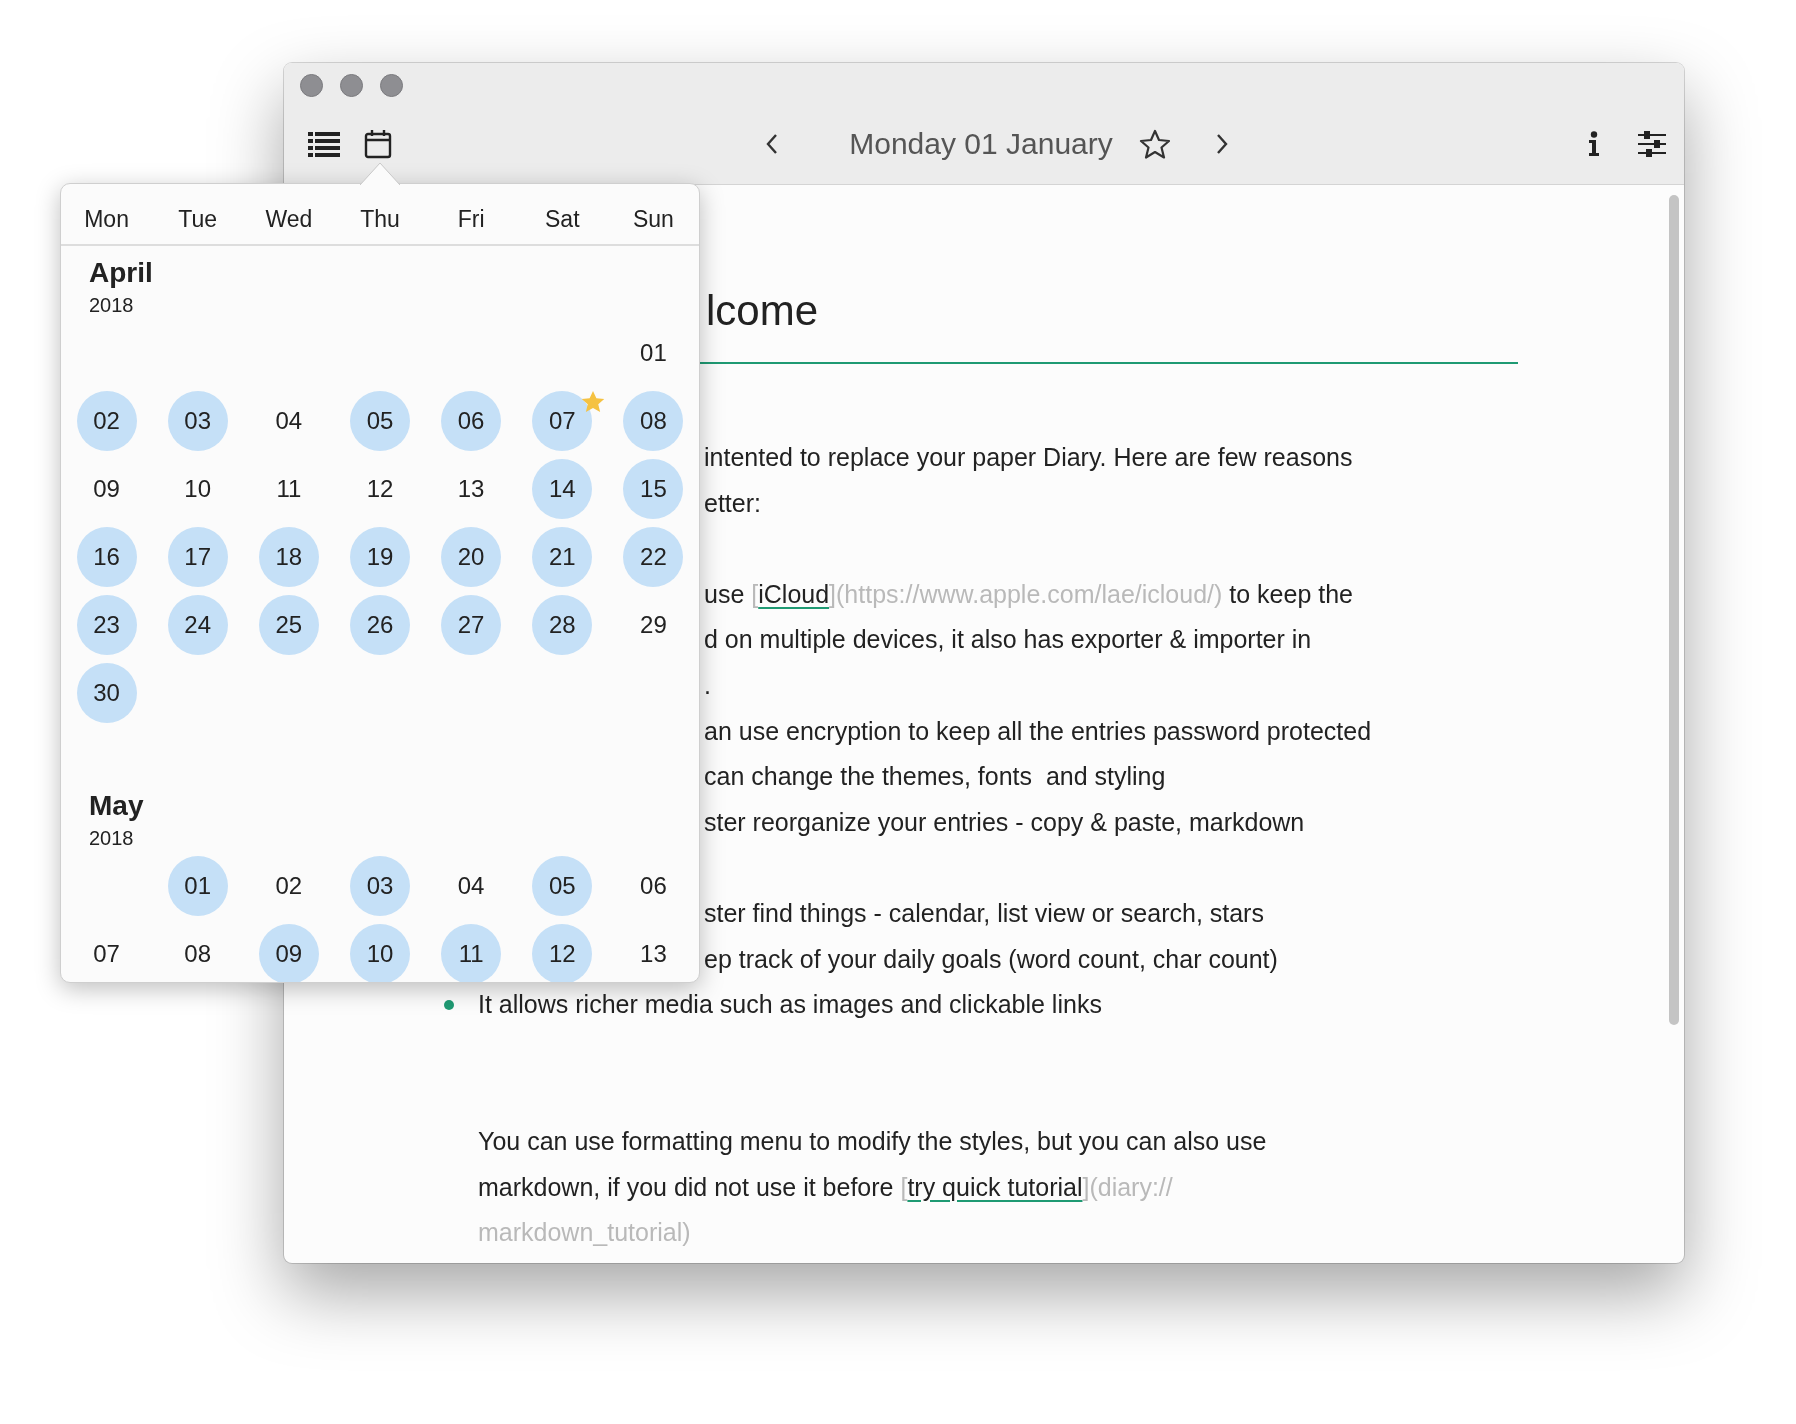 Image resolution: width=1796 pixels, height=1424 pixels. Describe the element at coordinates (1674, 610) in the screenshot. I see `scrollbar-thumb` at that location.